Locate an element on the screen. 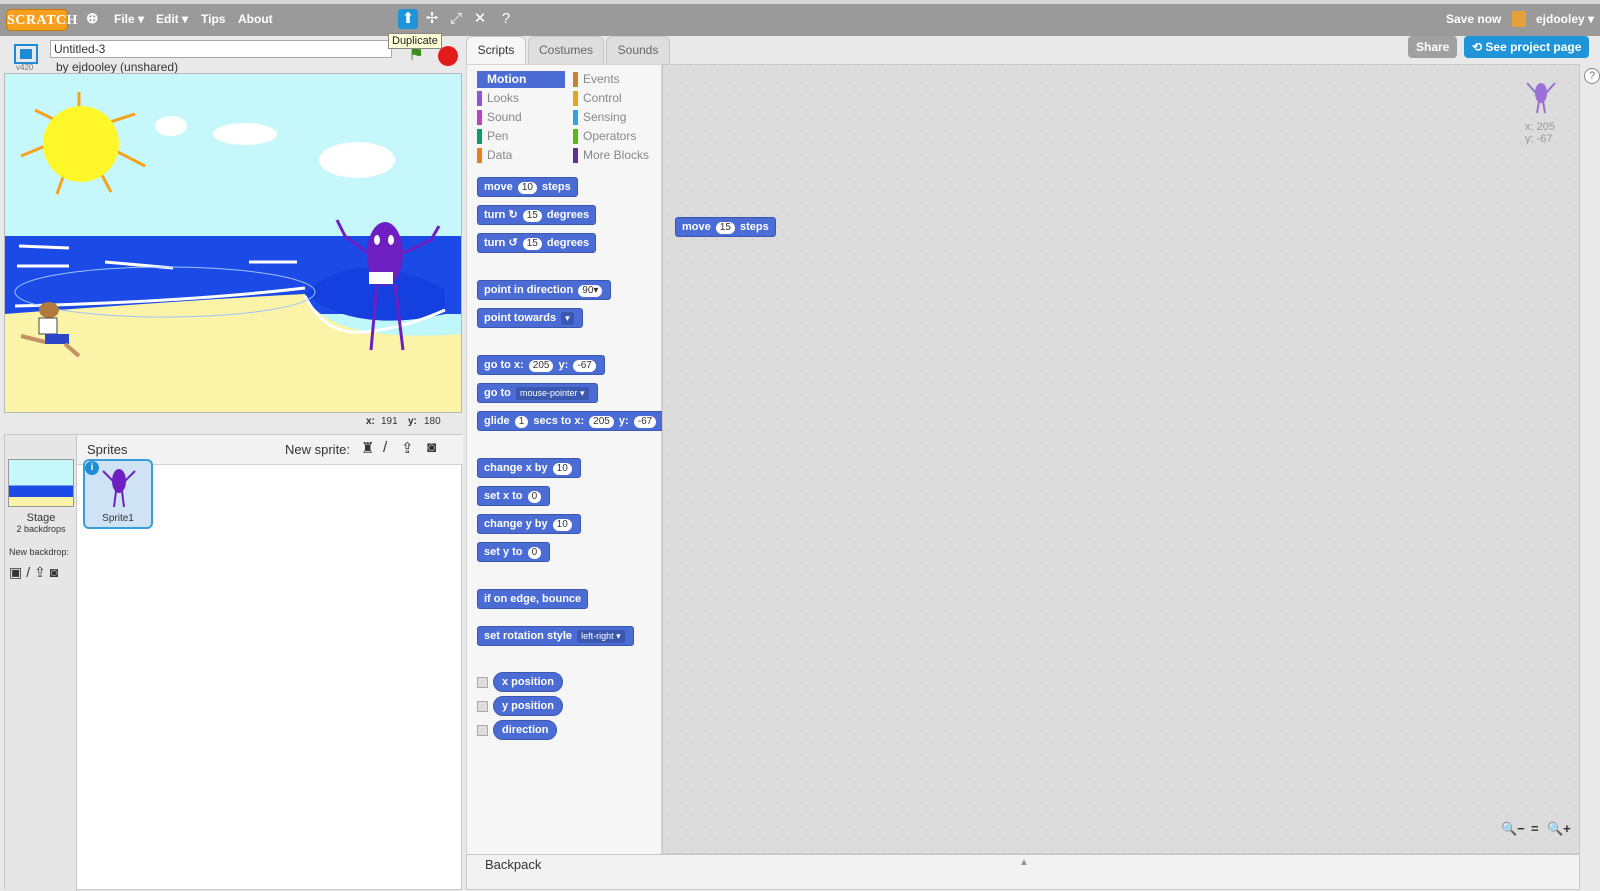 The width and height of the screenshot is (1600, 891). tab-sounds: Sounds is located at coordinates (638, 50).